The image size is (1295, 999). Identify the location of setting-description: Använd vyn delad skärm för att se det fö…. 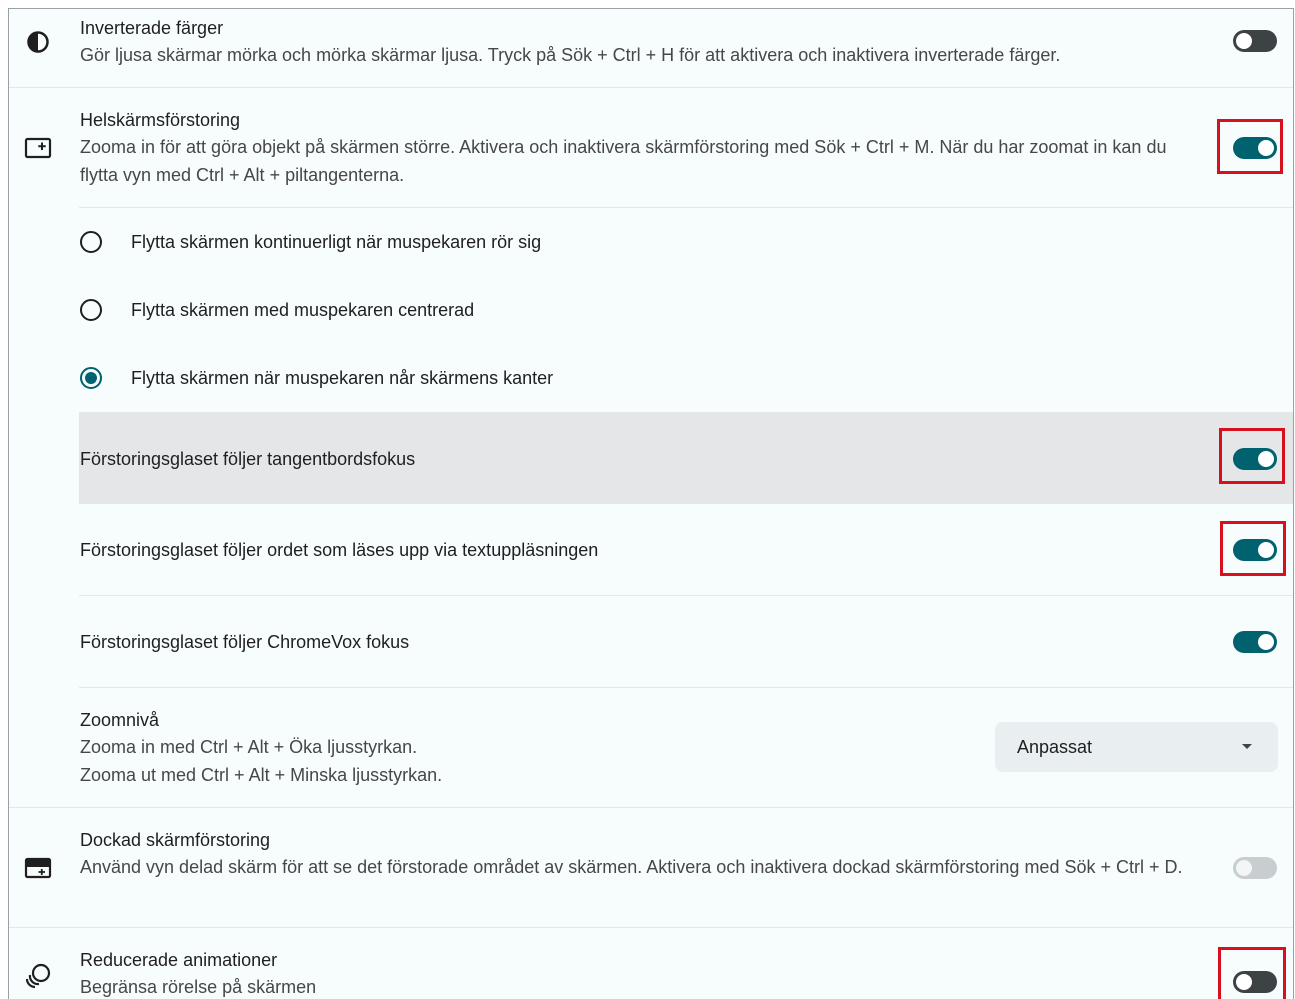
(631, 867).